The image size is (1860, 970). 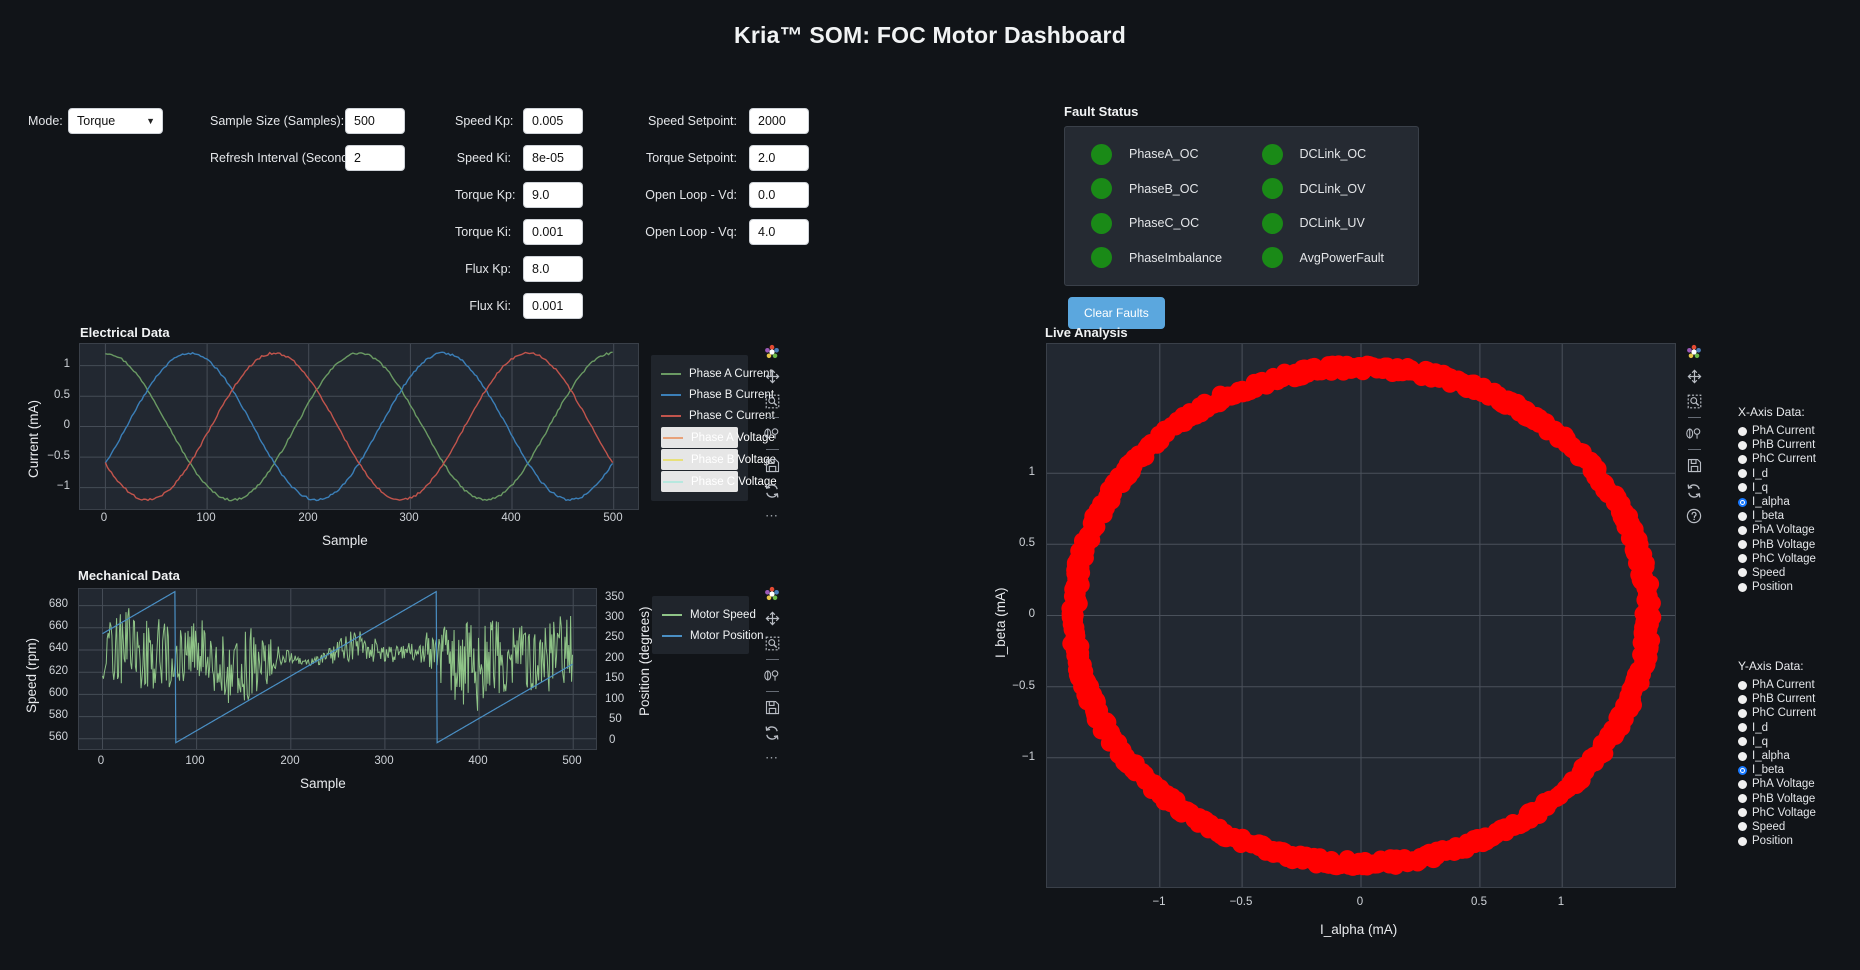 I want to click on x-axis-option: I_alpha, so click(x=1777, y=502).